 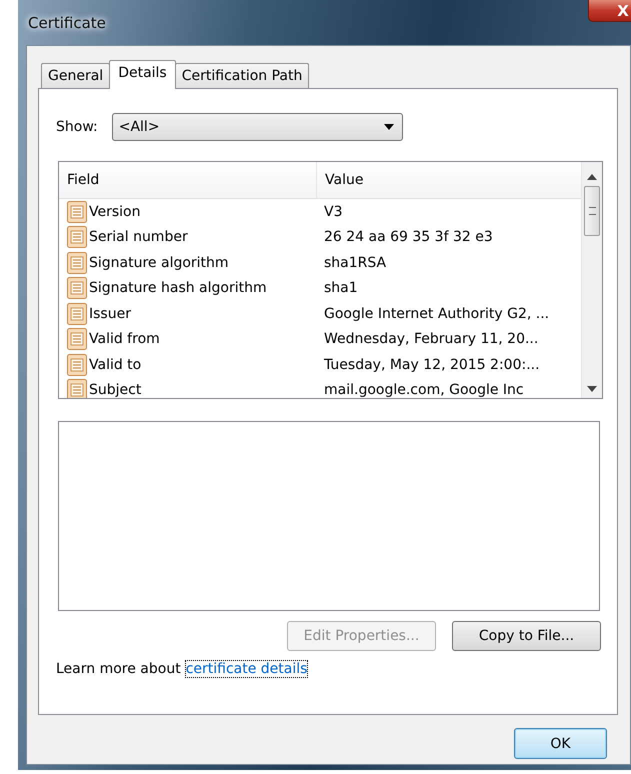 I want to click on certificate-details-link: certificate details, so click(x=247, y=669).